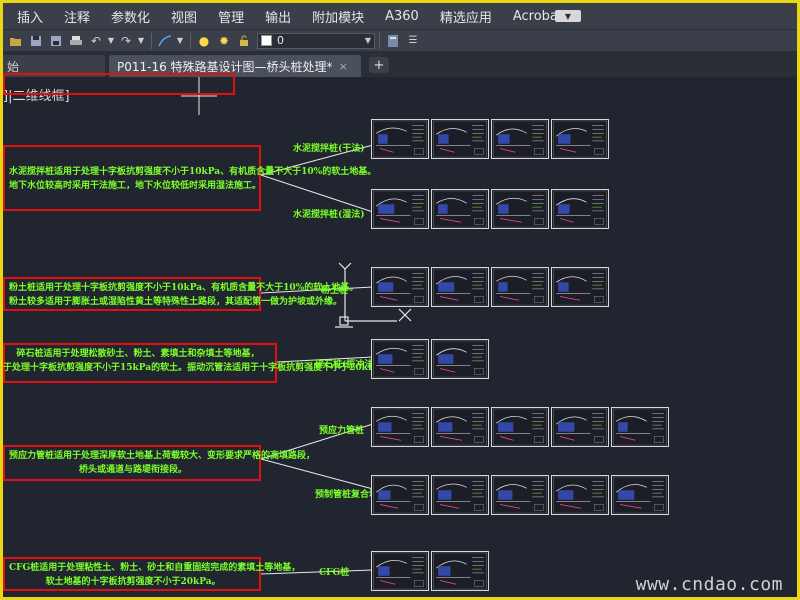 Image resolution: width=800 pixels, height=600 pixels. What do you see at coordinates (466, 16) in the screenshot?
I see `menu-featured-apps: 精选应用` at bounding box center [466, 16].